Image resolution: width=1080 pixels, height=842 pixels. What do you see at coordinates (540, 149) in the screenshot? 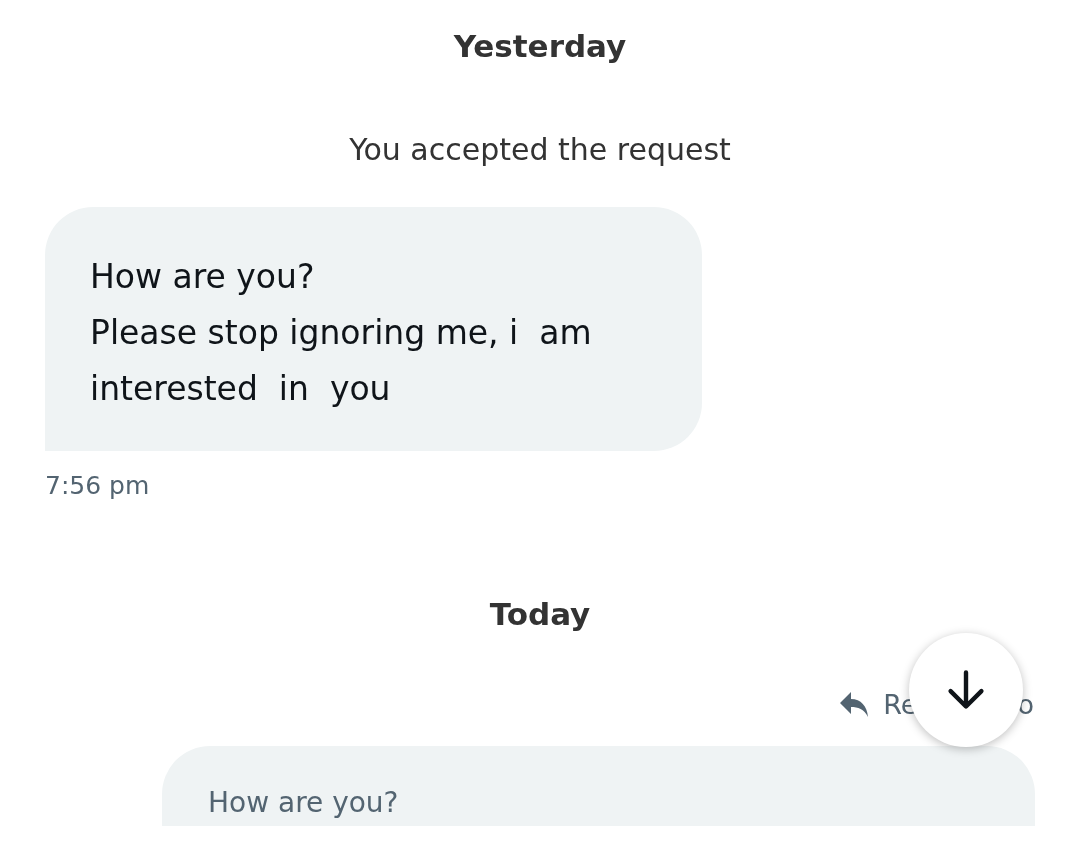
I see `system-notice: You accepted the request` at bounding box center [540, 149].